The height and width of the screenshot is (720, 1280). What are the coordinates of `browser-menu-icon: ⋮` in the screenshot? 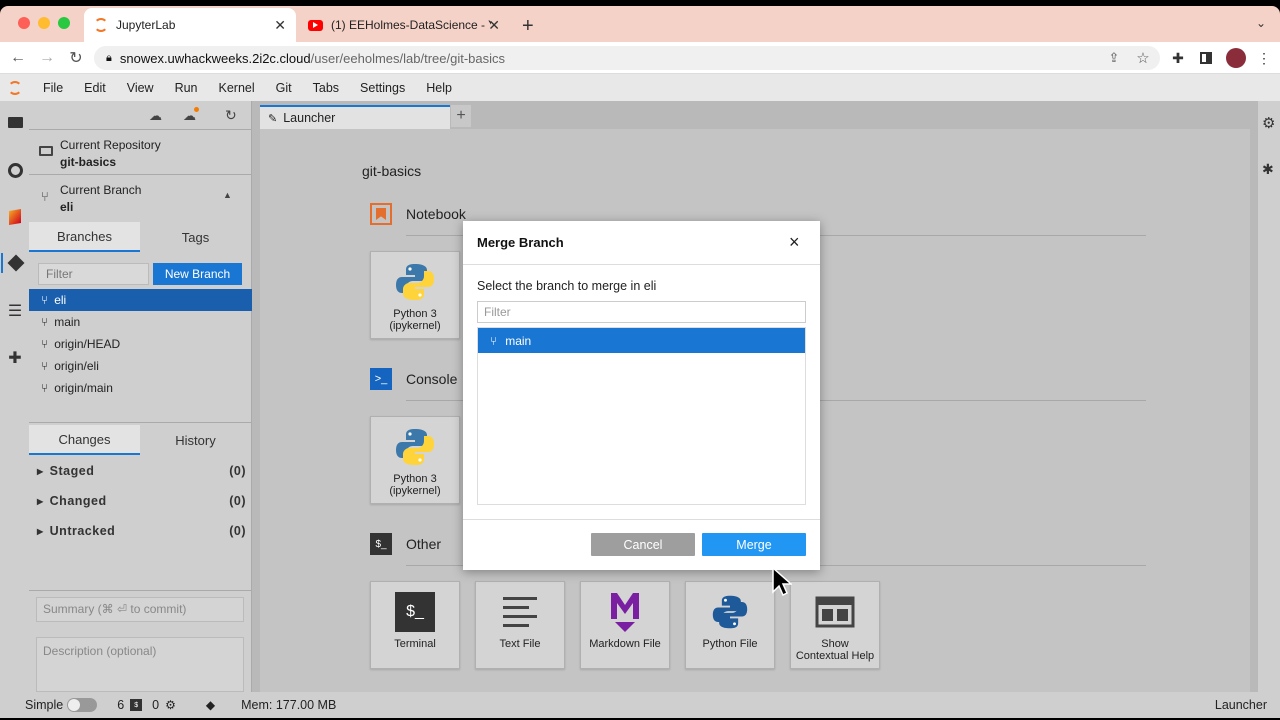 It's located at (1264, 58).